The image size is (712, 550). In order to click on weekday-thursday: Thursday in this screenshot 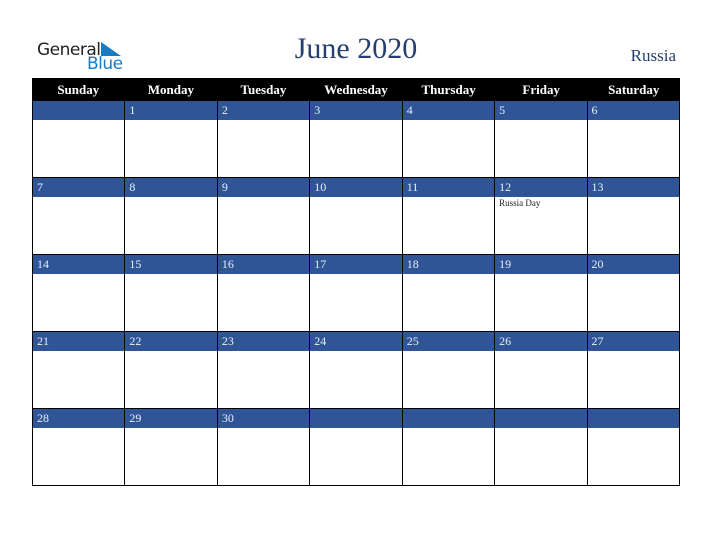, I will do `click(448, 89)`.